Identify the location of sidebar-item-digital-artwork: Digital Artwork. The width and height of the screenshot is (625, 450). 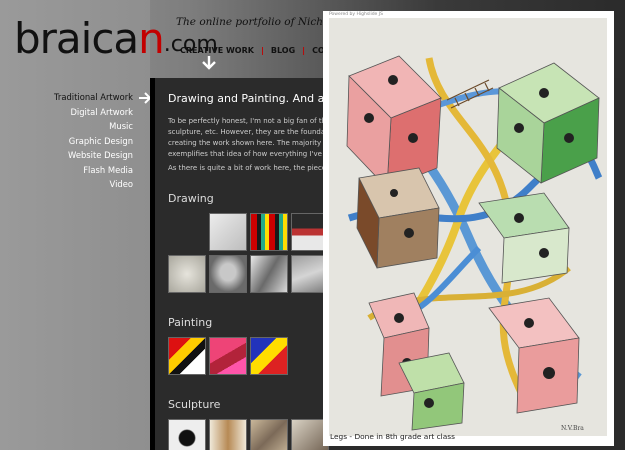
(66, 114).